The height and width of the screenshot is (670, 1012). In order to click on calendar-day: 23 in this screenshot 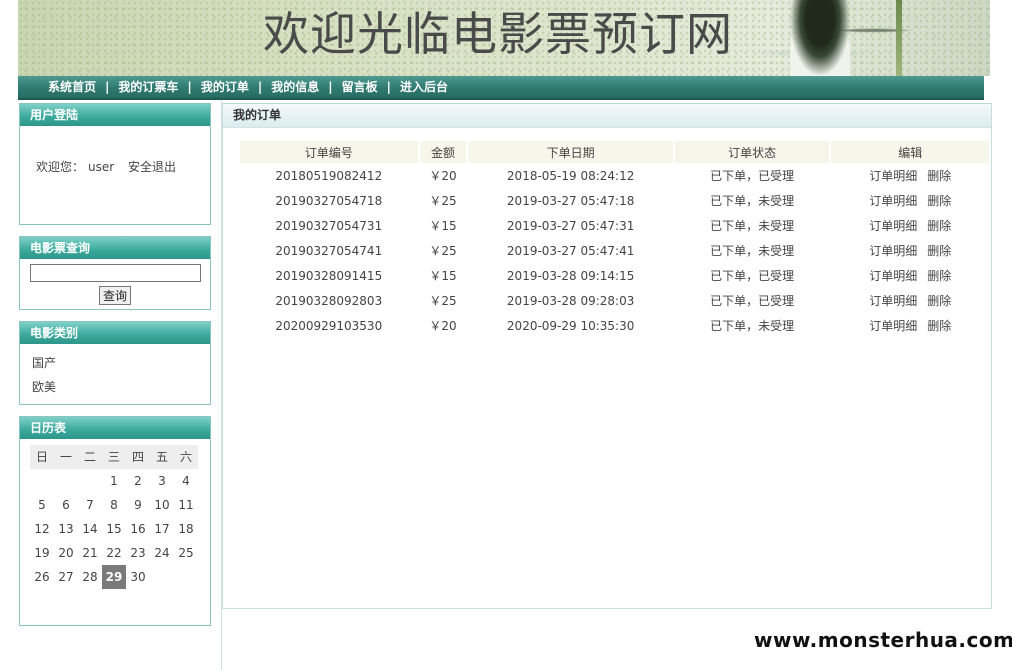, I will do `click(138, 553)`.